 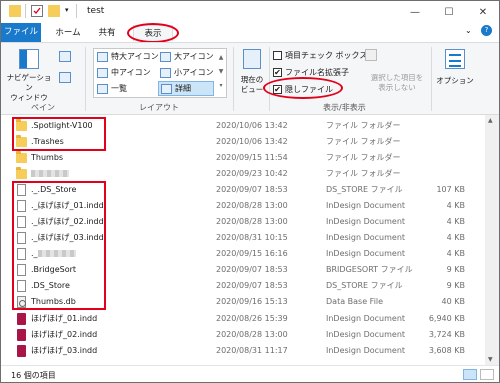 What do you see at coordinates (135, 56) in the screenshot?
I see `layout-item-label: 特大アイコン` at bounding box center [135, 56].